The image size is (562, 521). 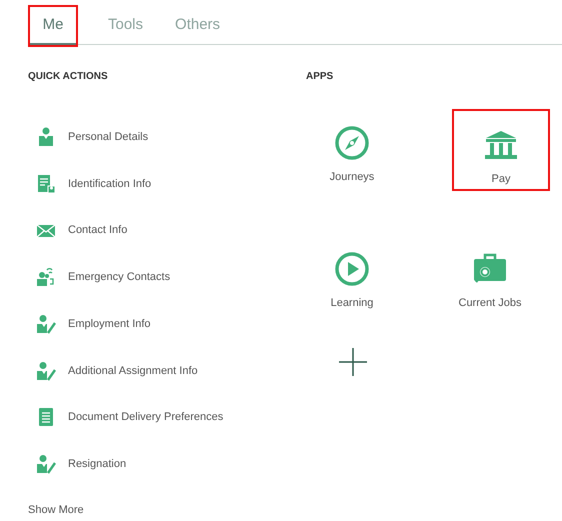 I want to click on quick-action-link: Contact Info, so click(x=153, y=230).